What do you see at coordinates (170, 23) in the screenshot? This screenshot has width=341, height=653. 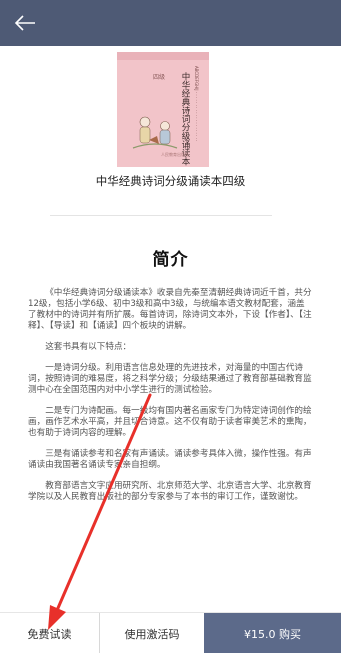 I see `top-bar` at bounding box center [170, 23].